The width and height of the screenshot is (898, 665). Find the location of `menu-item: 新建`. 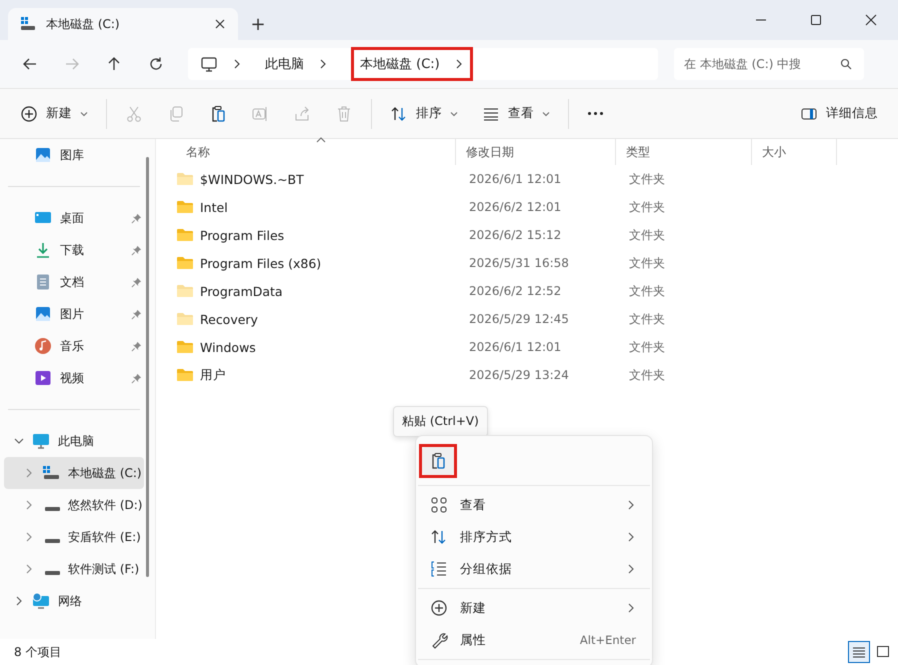

menu-item: 新建 is located at coordinates (534, 608).